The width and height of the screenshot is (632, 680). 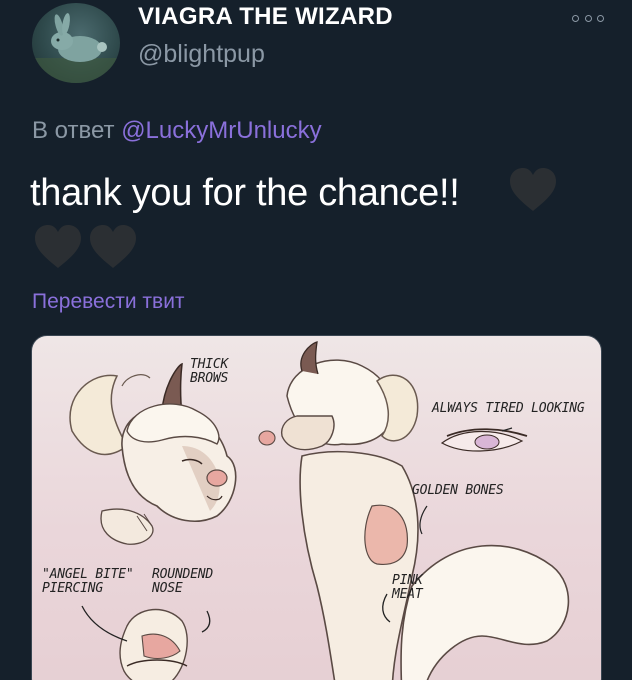 I want to click on bunny-avatar-icon, so click(x=76, y=48).